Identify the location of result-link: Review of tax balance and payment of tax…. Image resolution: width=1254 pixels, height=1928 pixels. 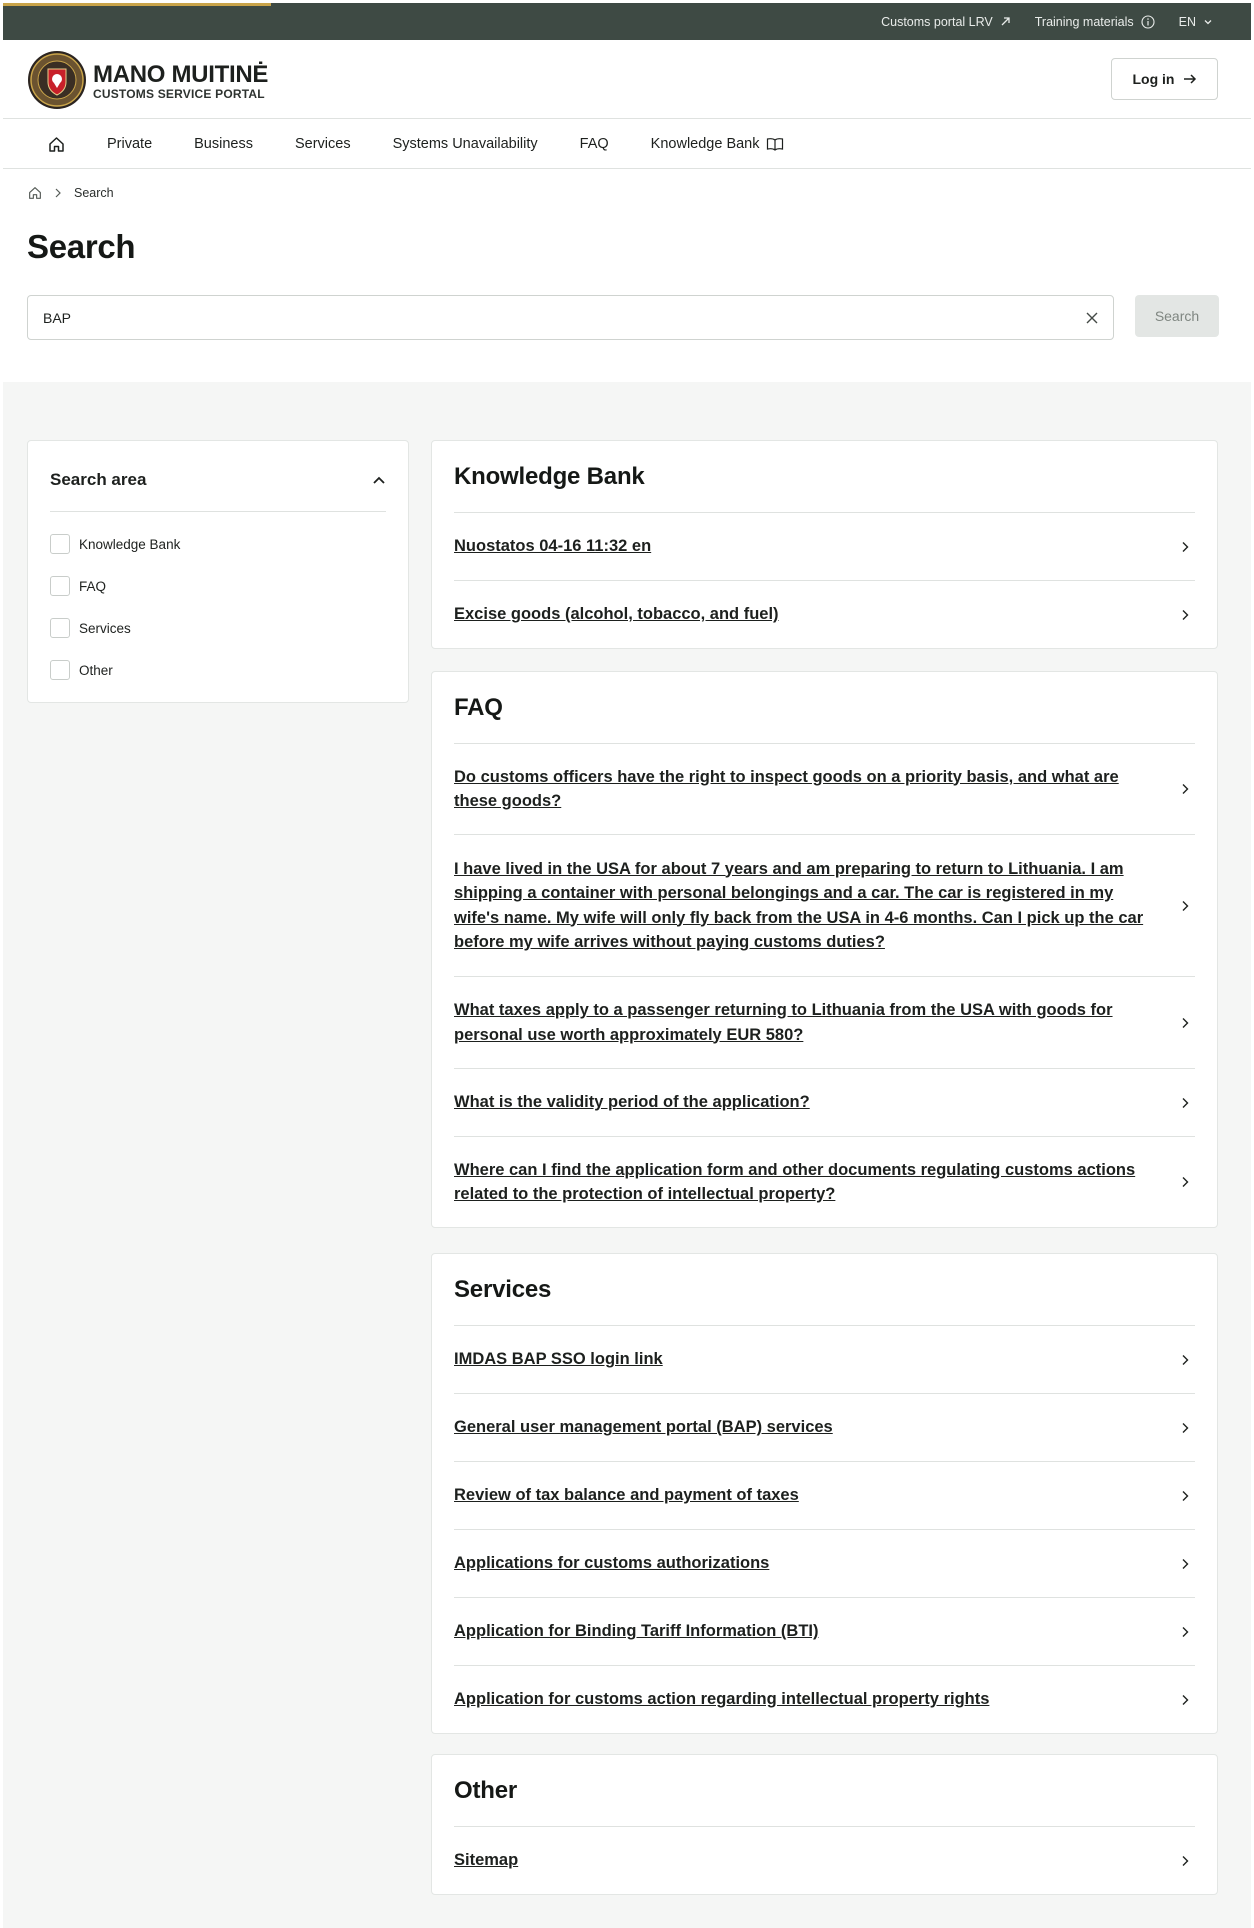
(626, 1495).